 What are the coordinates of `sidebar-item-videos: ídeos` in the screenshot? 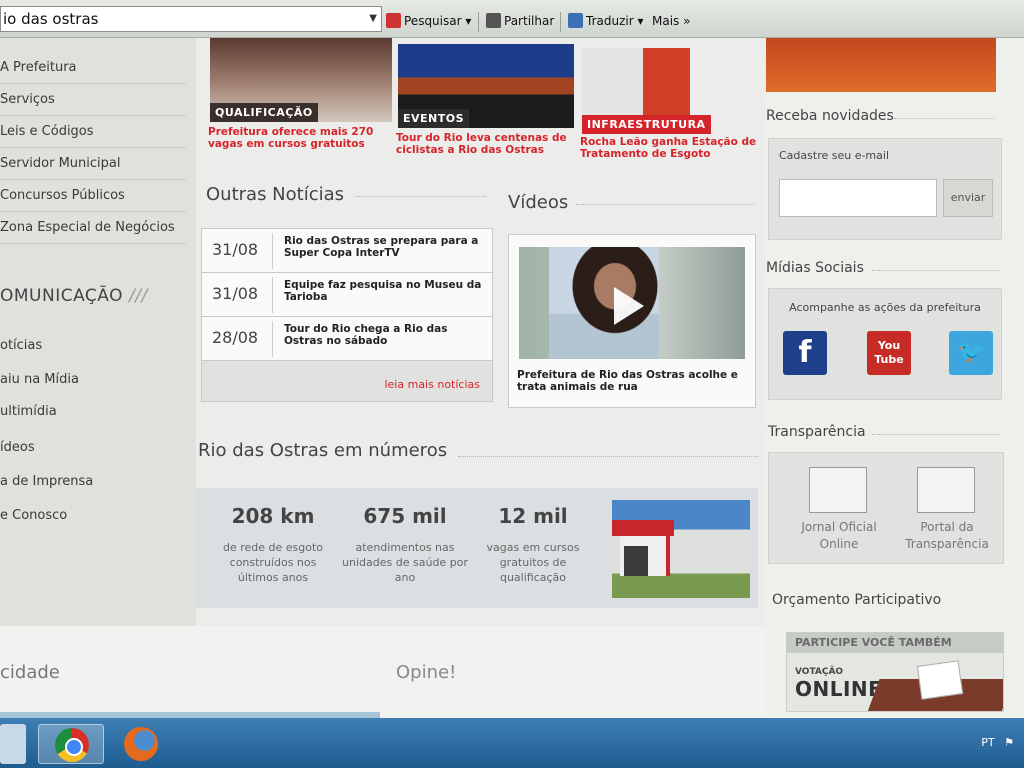 It's located at (17, 447).